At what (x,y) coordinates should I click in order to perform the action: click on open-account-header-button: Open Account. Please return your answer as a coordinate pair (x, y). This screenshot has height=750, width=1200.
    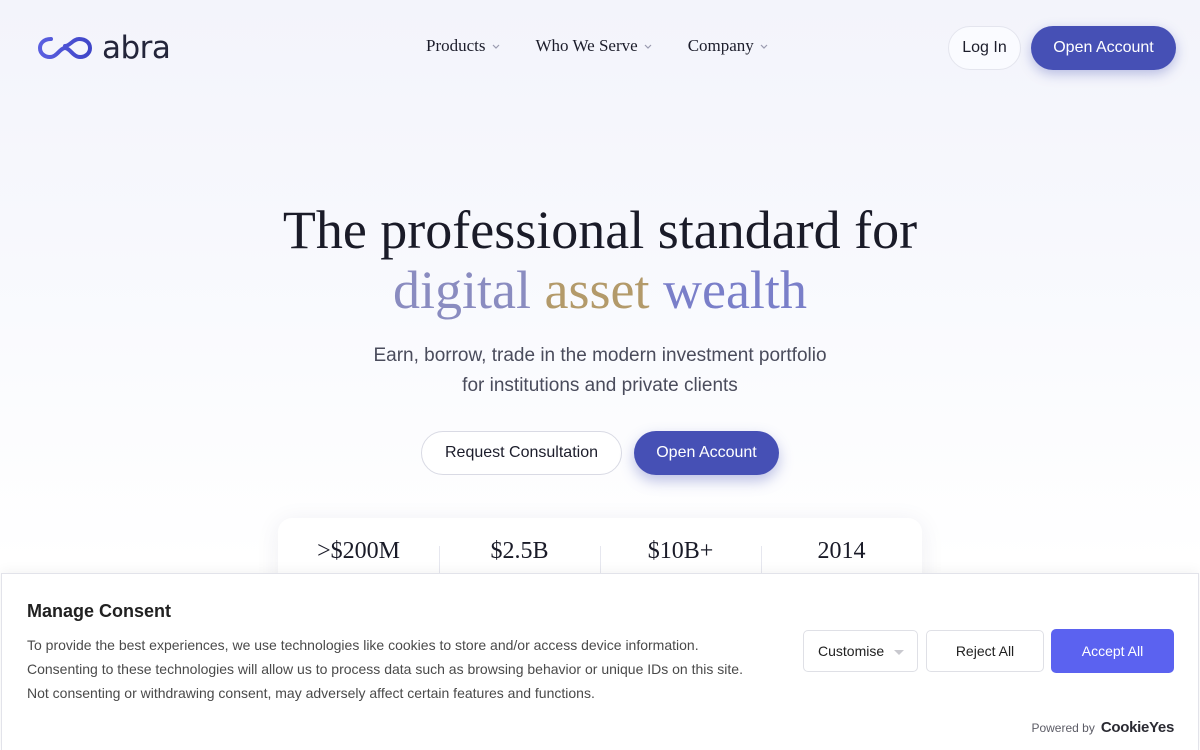
    Looking at the image, I should click on (1103, 48).